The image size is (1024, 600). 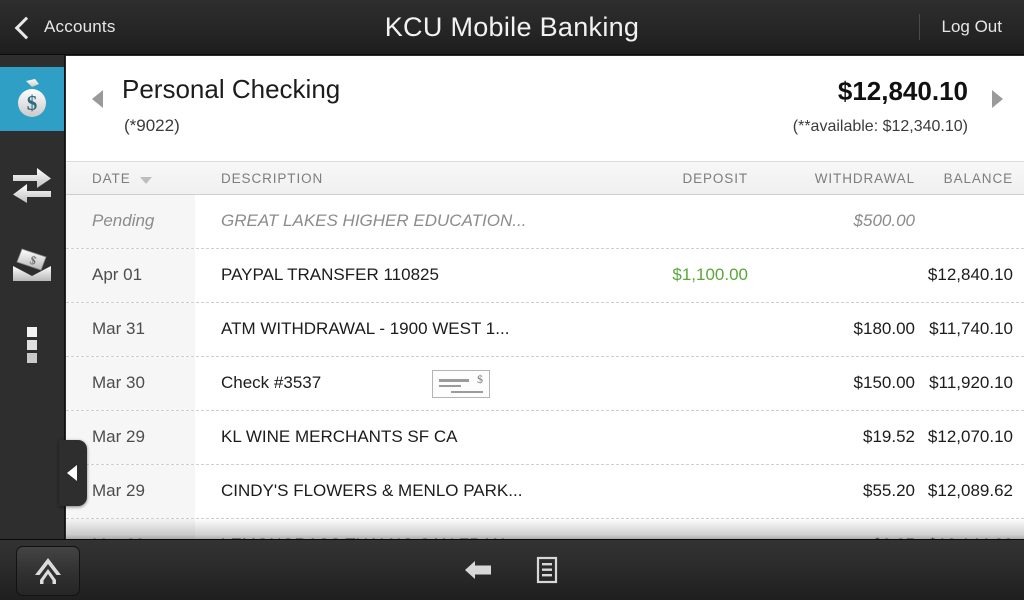 What do you see at coordinates (512, 569) in the screenshot?
I see `system-navigation-bar` at bounding box center [512, 569].